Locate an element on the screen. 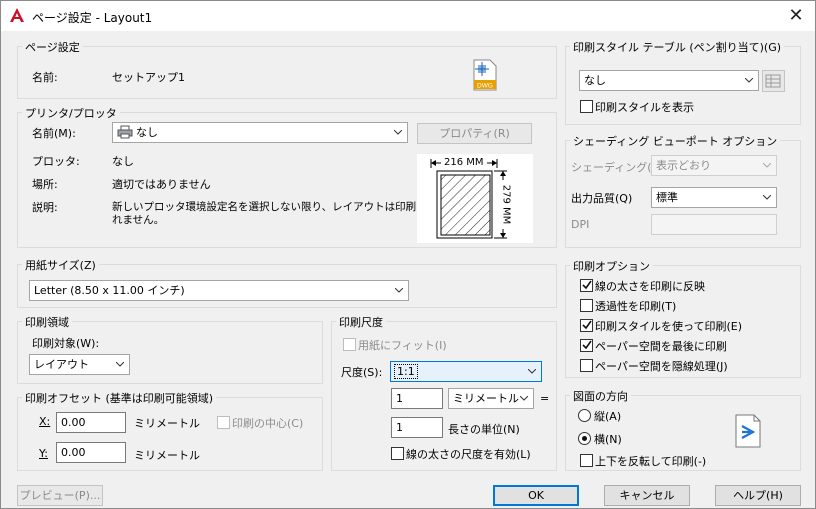 This screenshot has height=509, width=816. plot-area-select: レイアウト is located at coordinates (79, 364).